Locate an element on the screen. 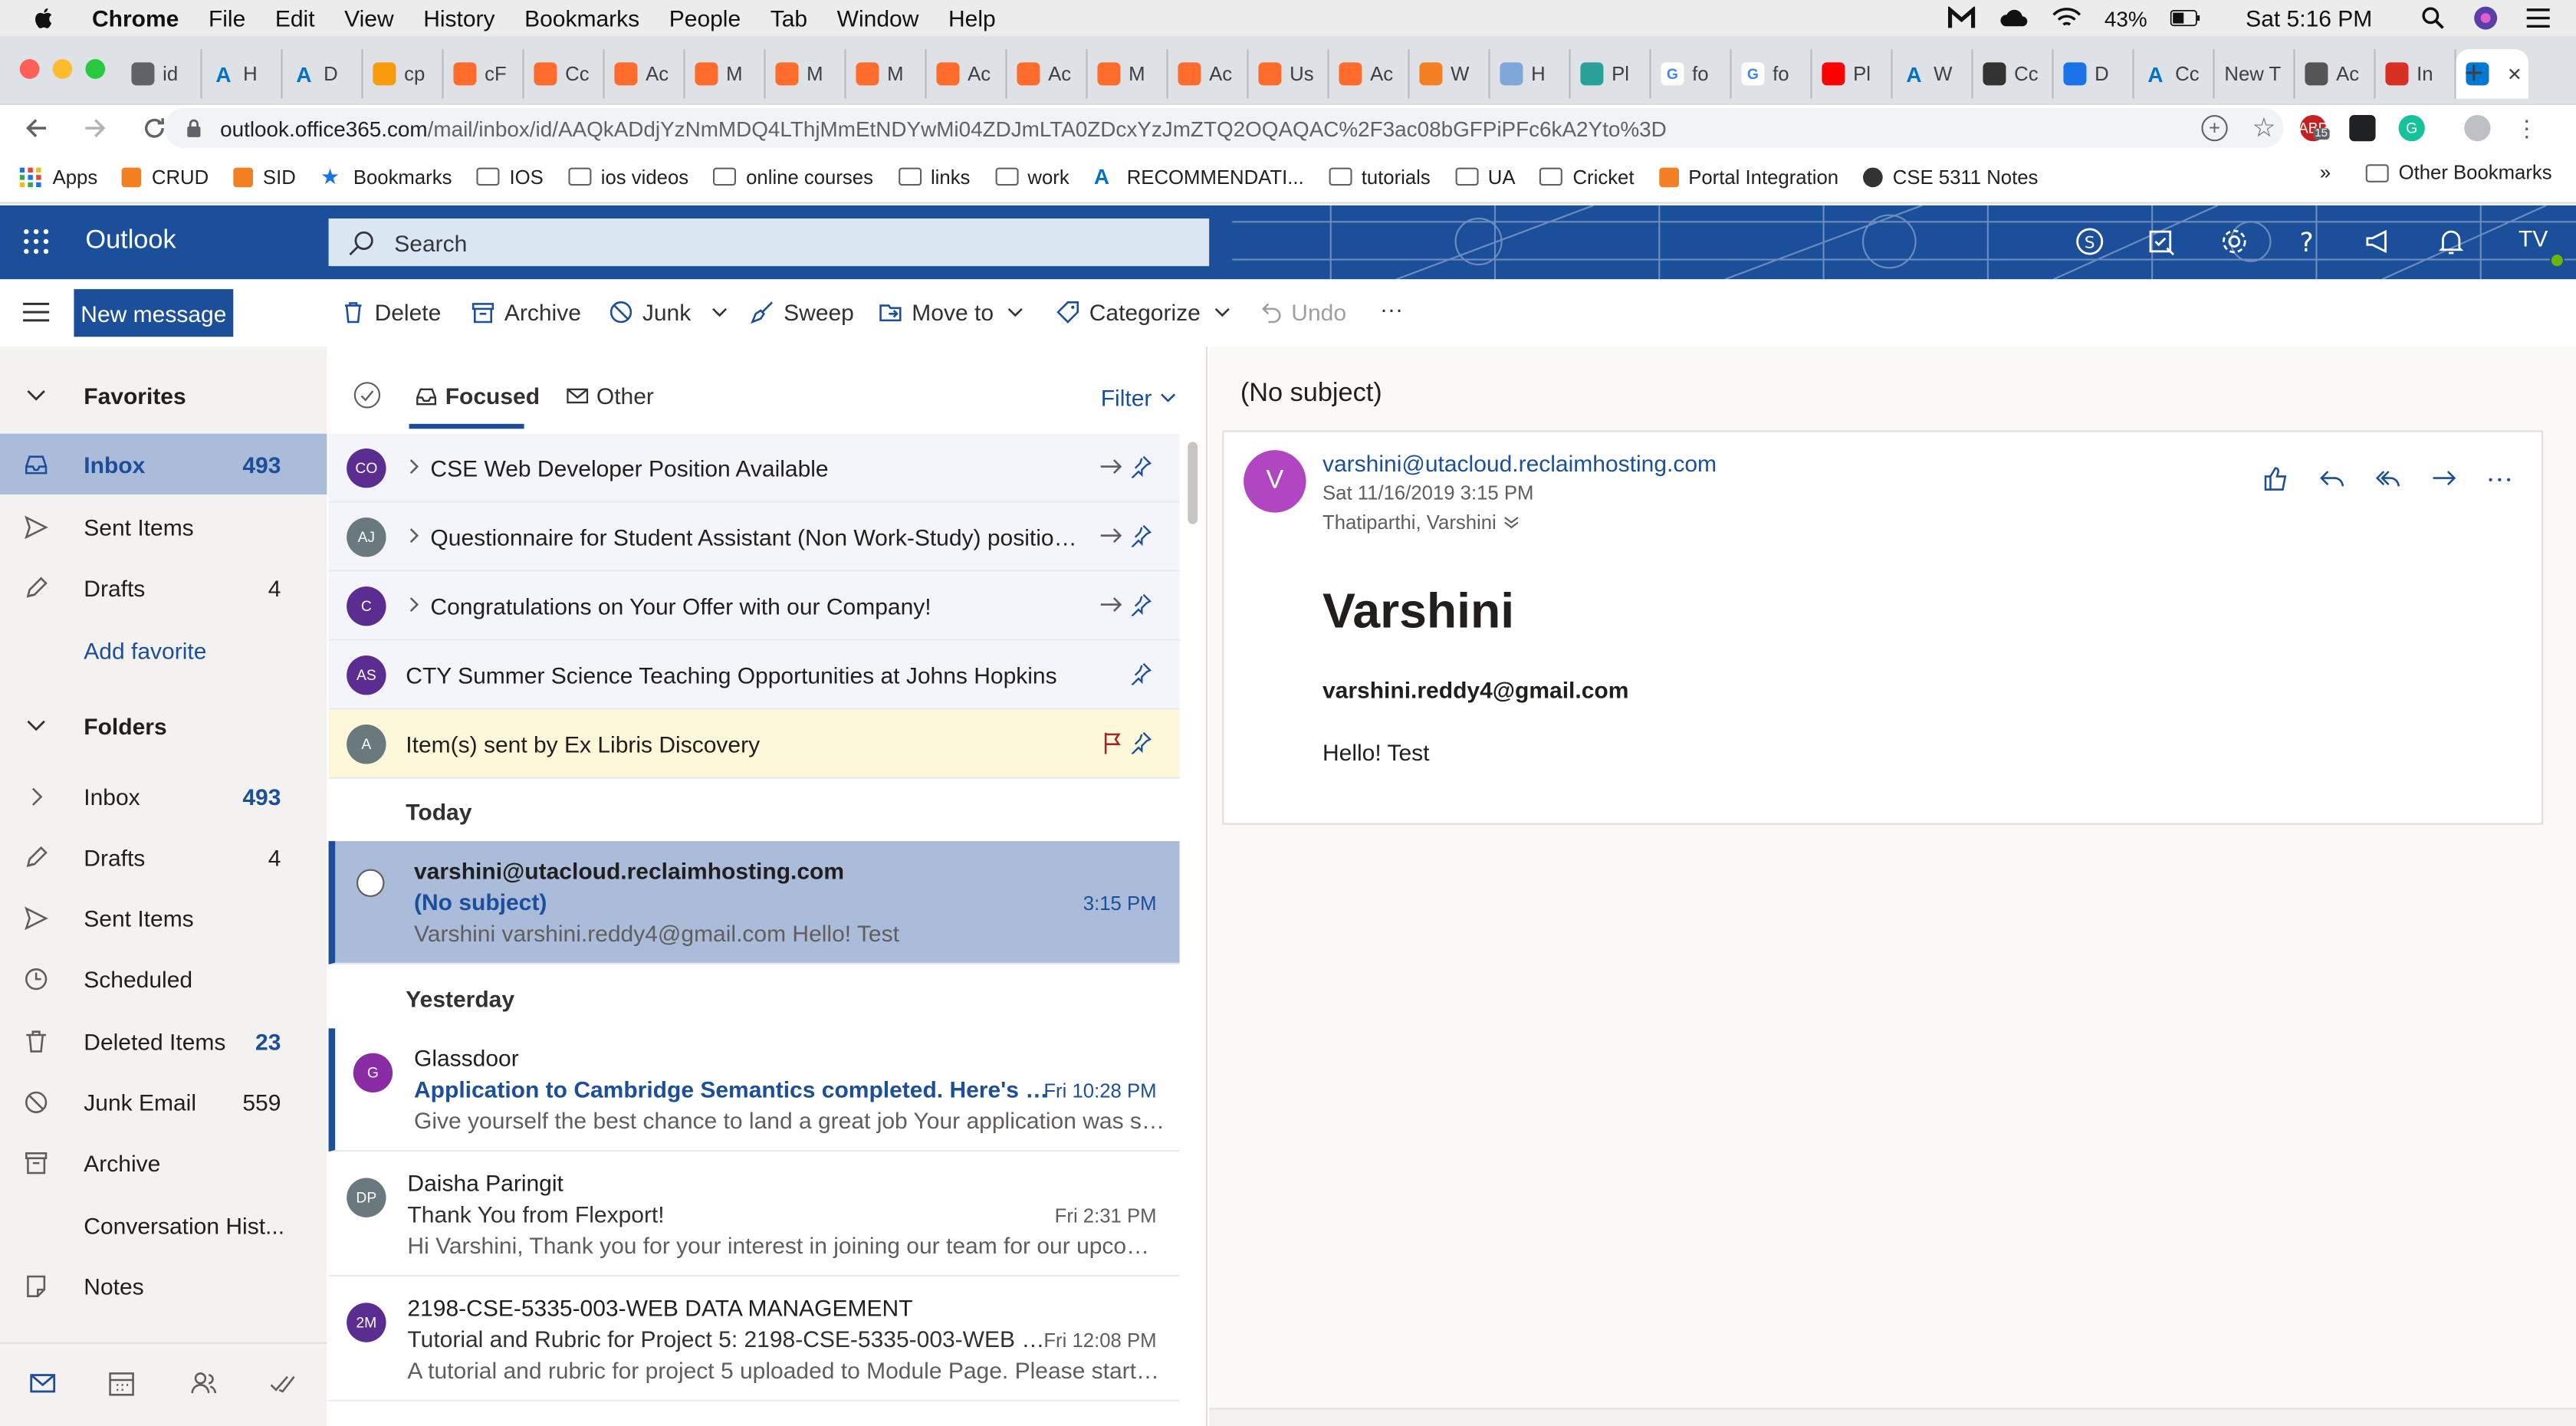  menu-edit: Edit is located at coordinates (295, 18).